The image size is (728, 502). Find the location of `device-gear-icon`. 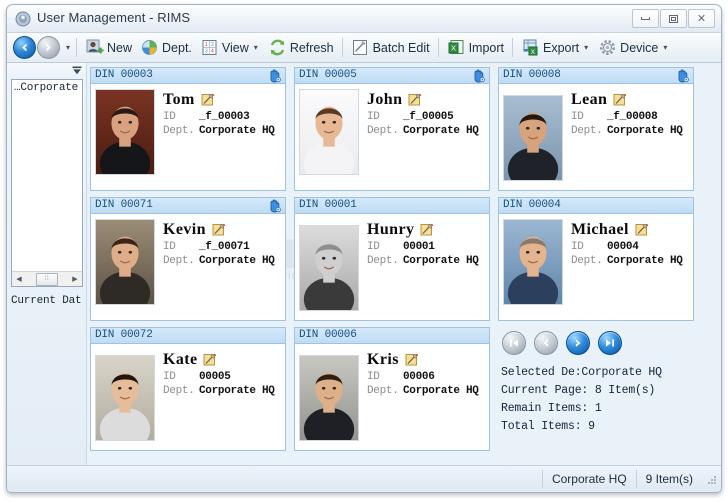

device-gear-icon is located at coordinates (607, 47).